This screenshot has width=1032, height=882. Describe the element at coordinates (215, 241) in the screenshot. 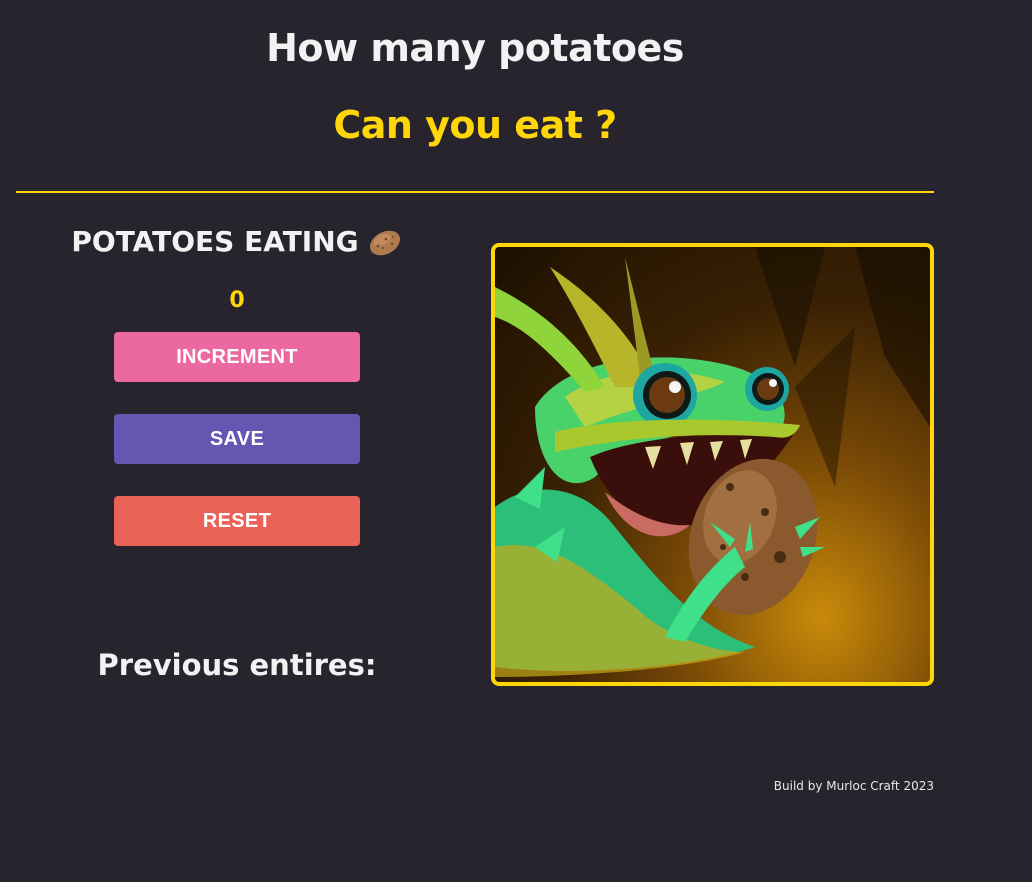

I see `counter-heading-label: POTATOES EATING` at that location.